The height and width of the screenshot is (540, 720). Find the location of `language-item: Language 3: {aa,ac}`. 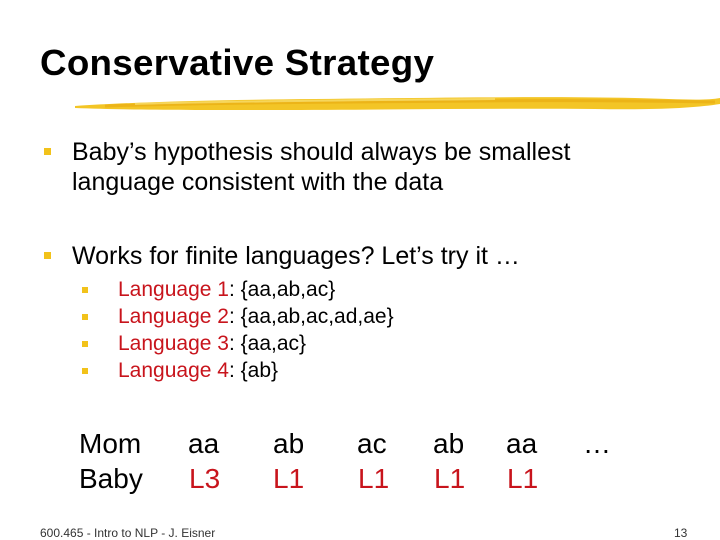

language-item: Language 3: {aa,ac} is located at coordinates (212, 344).